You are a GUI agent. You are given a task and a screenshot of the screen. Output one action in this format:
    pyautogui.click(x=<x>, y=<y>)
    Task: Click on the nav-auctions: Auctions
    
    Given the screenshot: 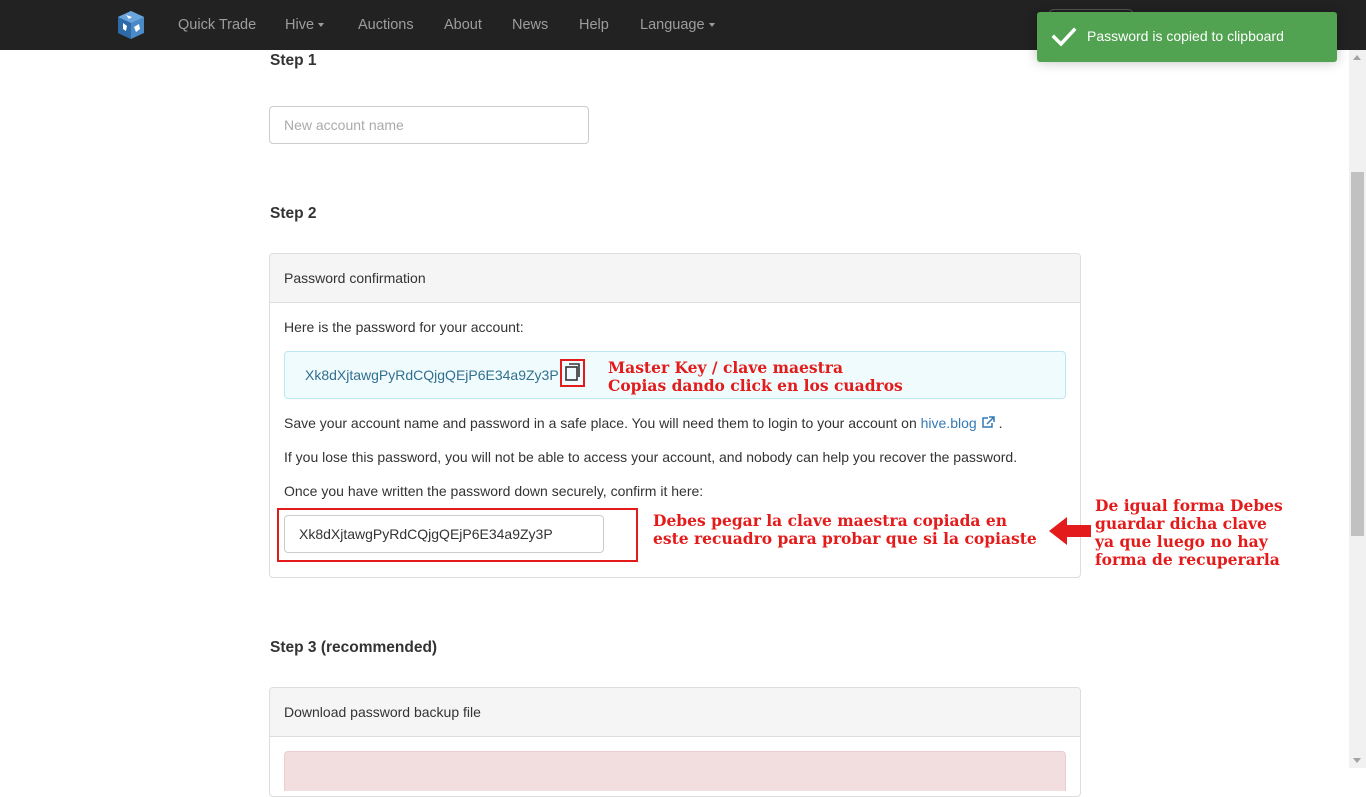 What is the action you would take?
    pyautogui.click(x=386, y=25)
    